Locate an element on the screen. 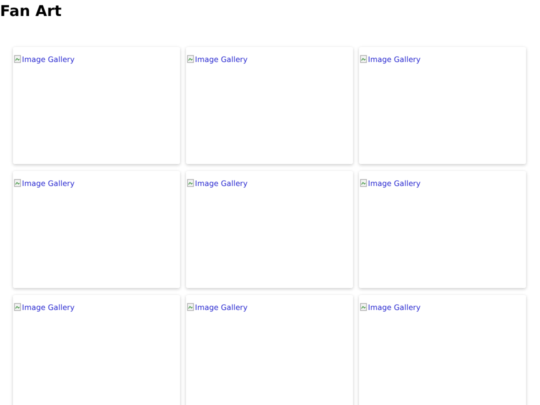 This screenshot has width=540, height=405. page-title: Fan Art is located at coordinates (31, 10).